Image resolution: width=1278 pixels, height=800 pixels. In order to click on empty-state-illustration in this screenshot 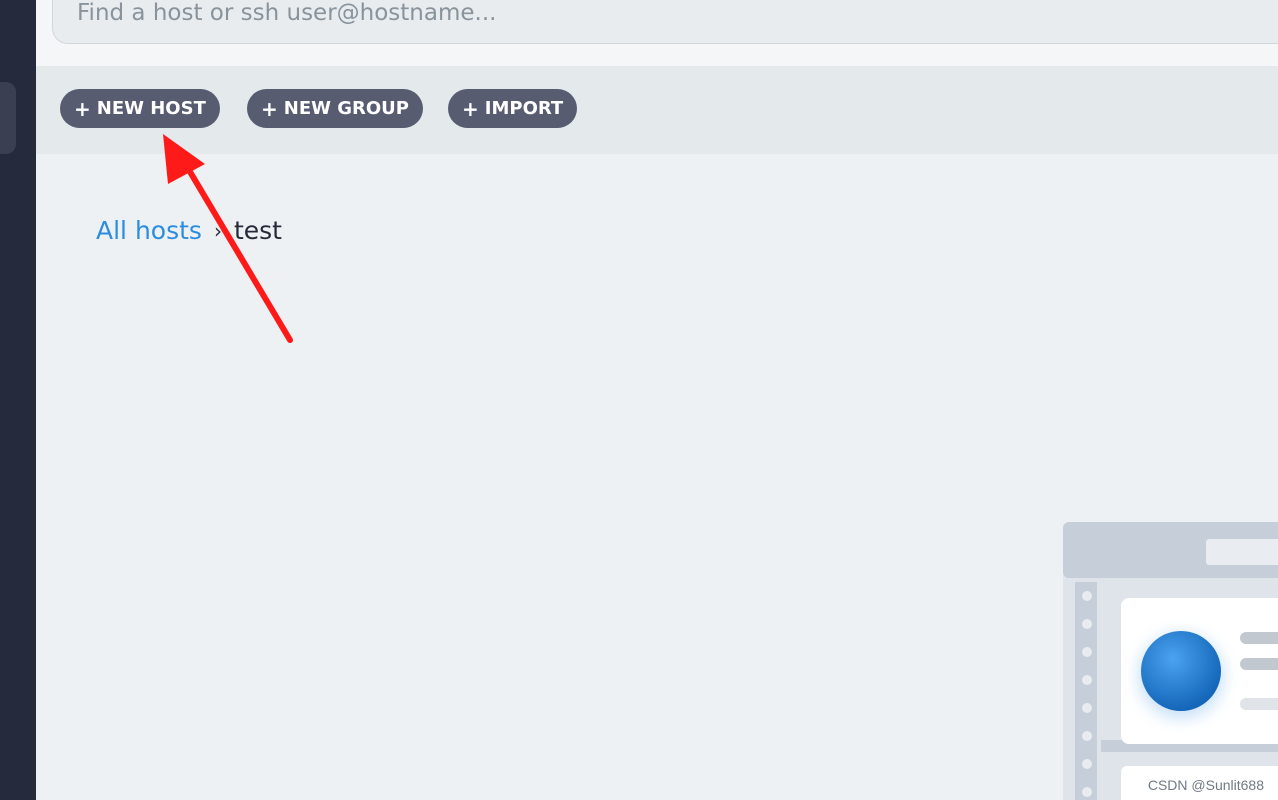, I will do `click(1170, 661)`.